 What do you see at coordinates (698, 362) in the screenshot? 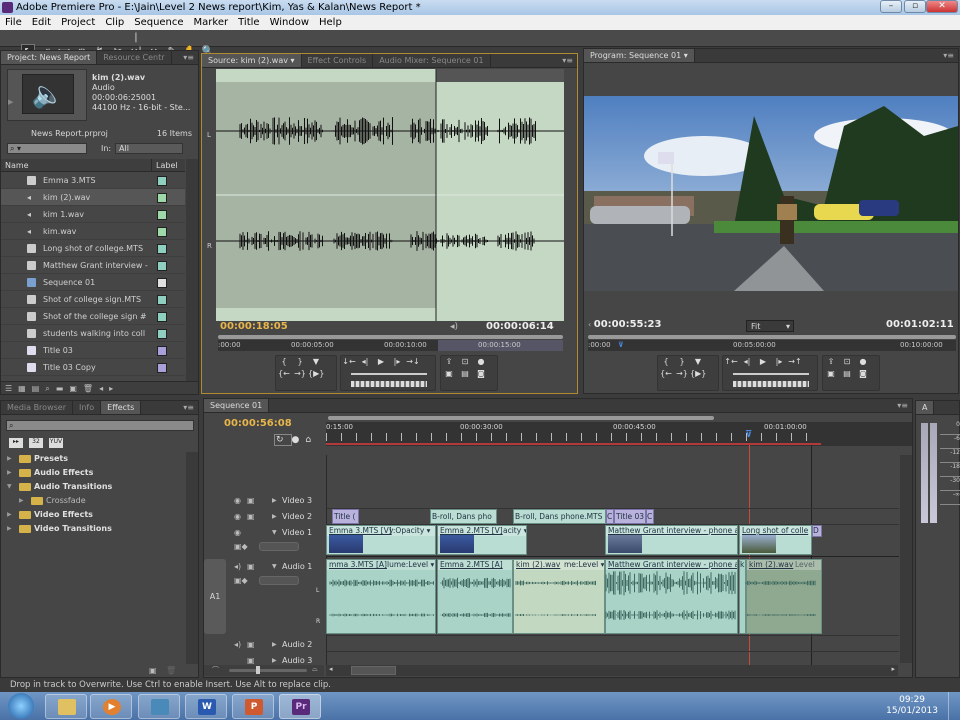
I see `set-marker-button: ▼` at bounding box center [698, 362].